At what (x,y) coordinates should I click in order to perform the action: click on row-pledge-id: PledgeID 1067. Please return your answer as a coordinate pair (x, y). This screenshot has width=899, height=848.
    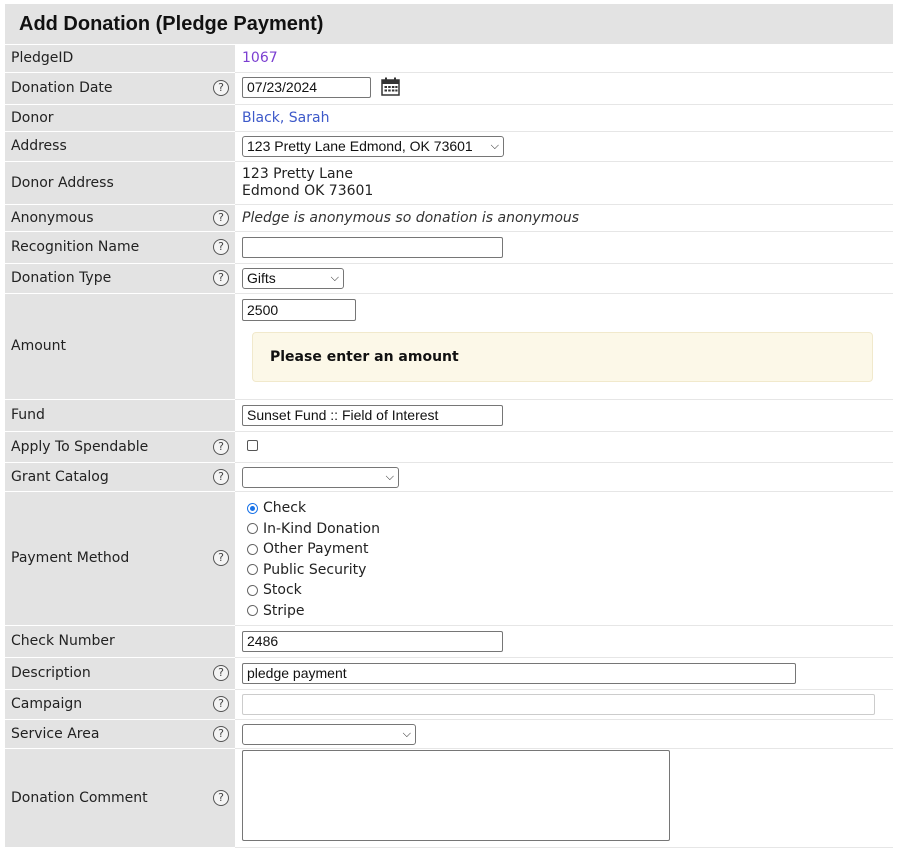
    Looking at the image, I should click on (449, 59).